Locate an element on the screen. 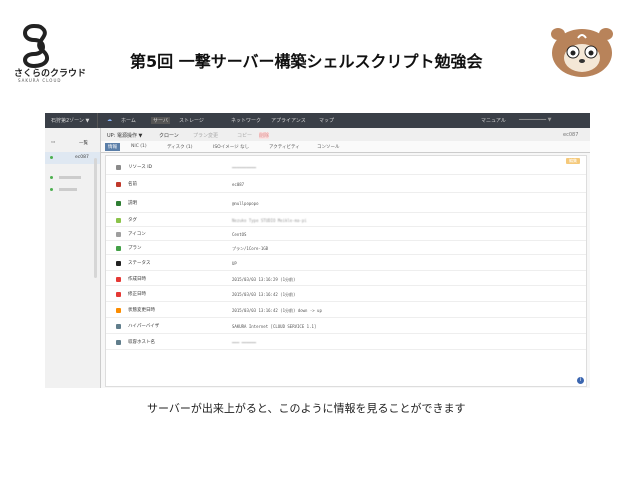  info-row: 名前 ec087 is located at coordinates (346, 184).